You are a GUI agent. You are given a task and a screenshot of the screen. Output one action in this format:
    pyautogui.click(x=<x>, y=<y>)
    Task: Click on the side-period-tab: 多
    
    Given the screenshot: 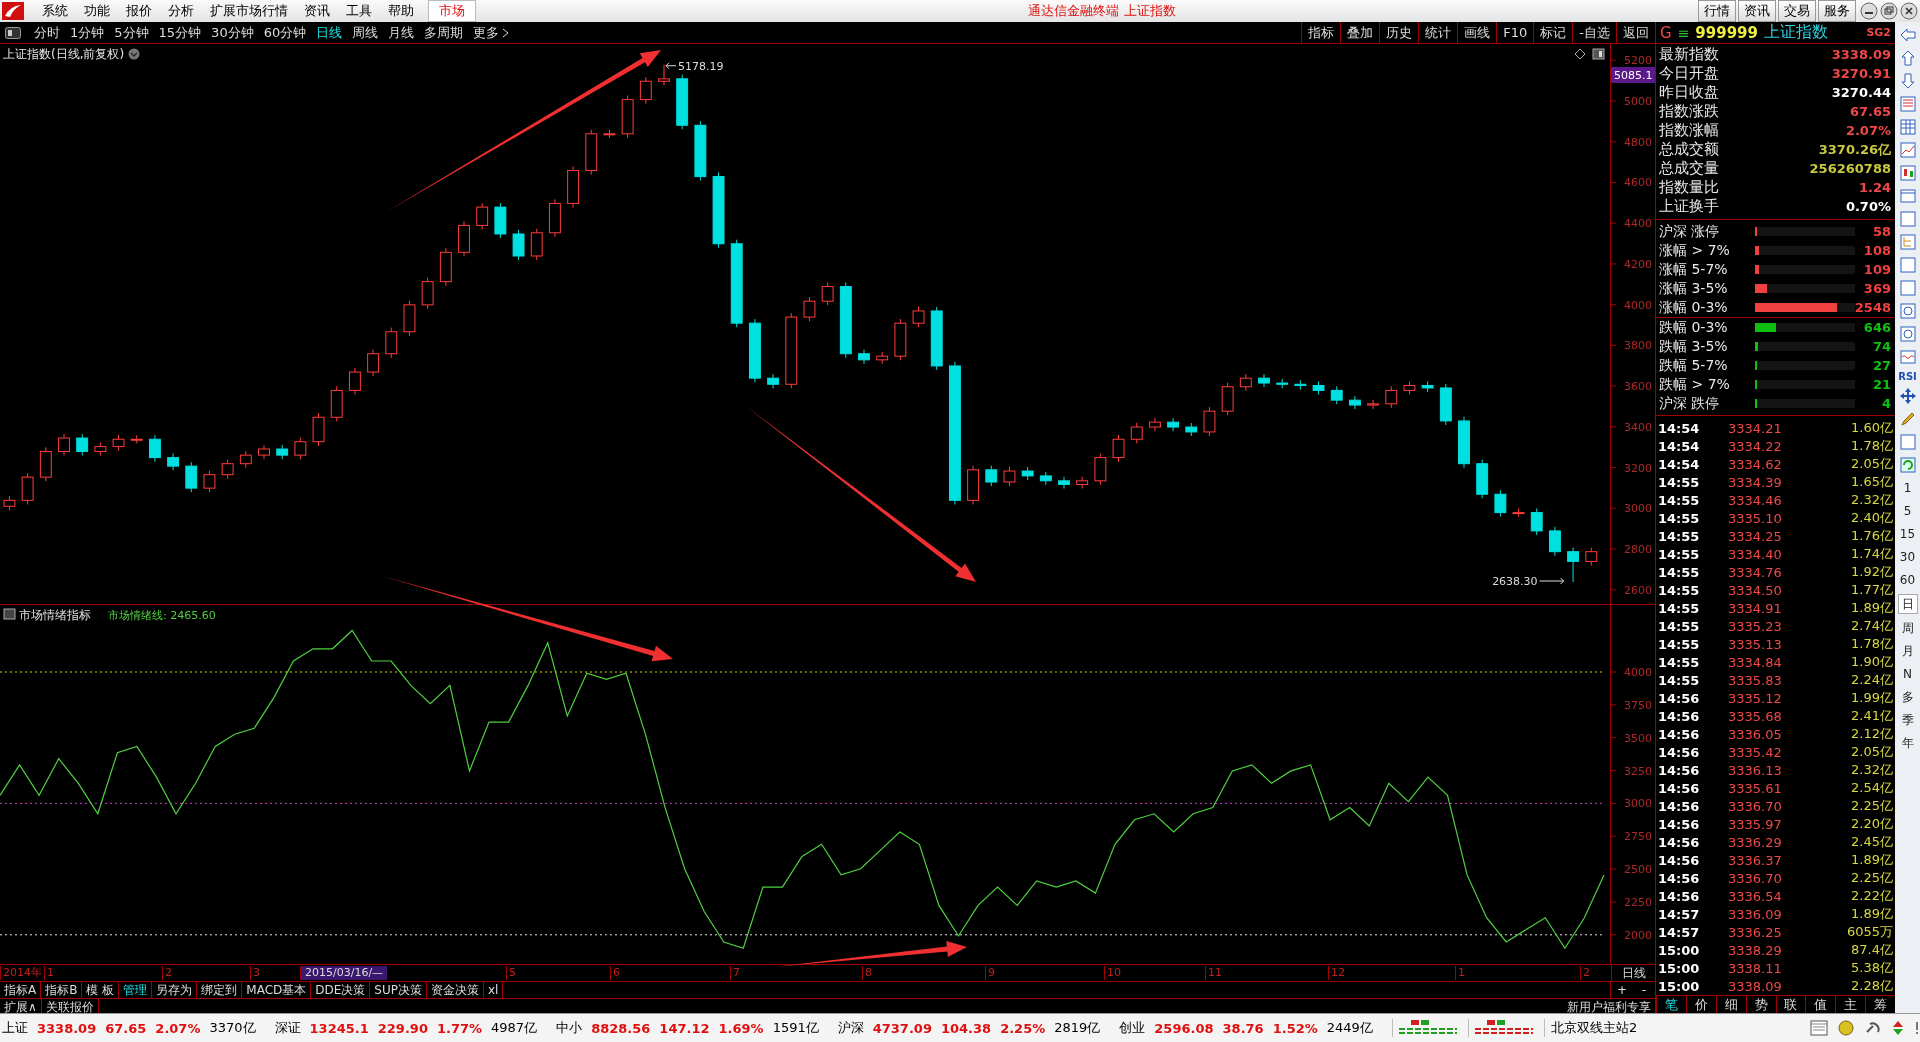 What is the action you would take?
    pyautogui.click(x=1907, y=697)
    